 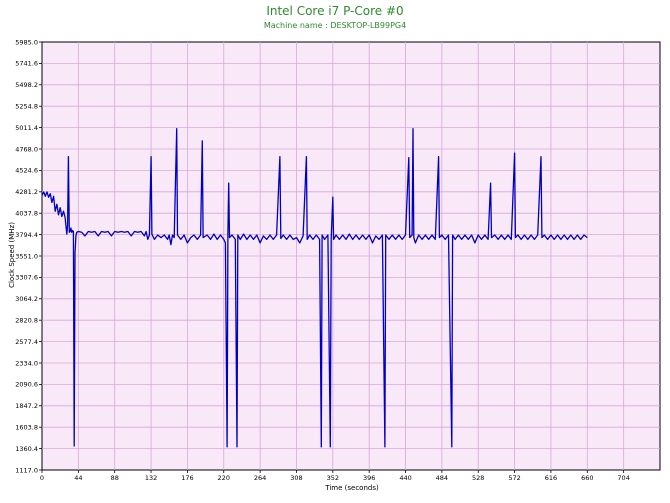 I want to click on x-tick-label: 704, so click(x=623, y=478).